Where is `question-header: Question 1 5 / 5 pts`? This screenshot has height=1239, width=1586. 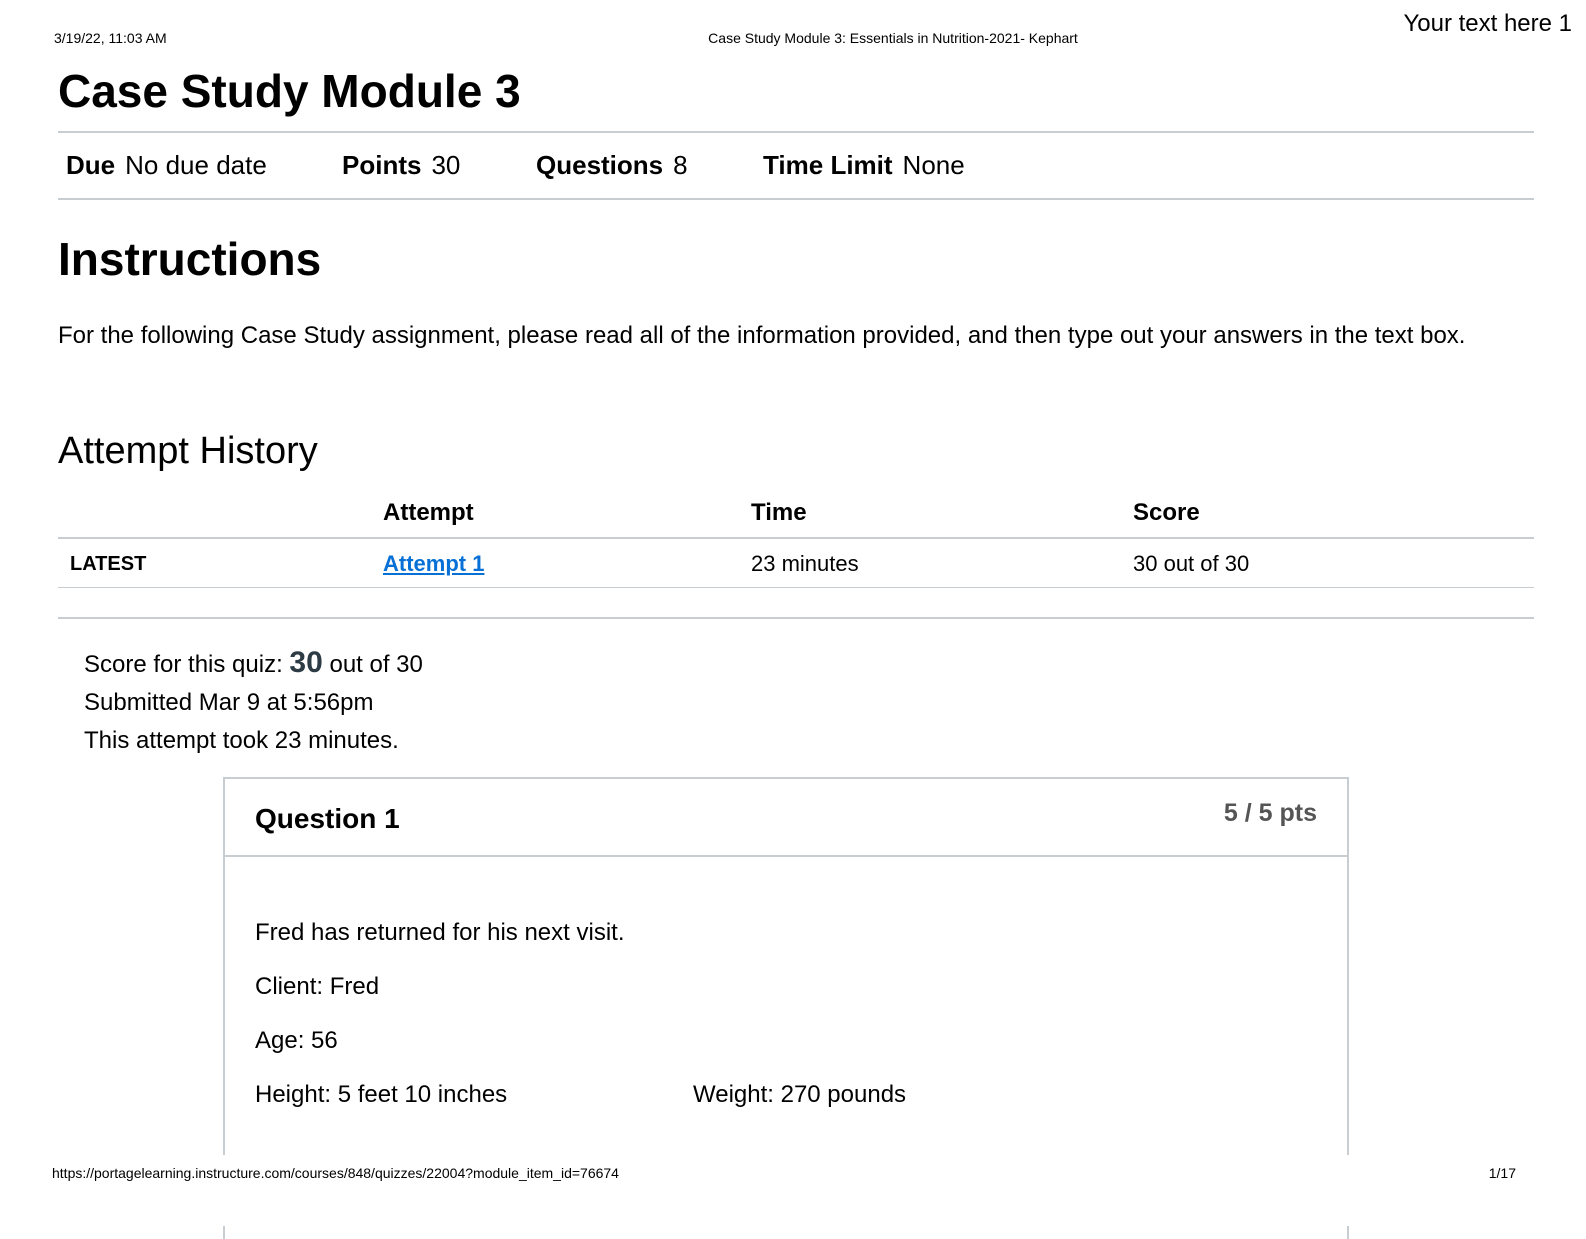
question-header: Question 1 5 / 5 pts is located at coordinates (786, 818).